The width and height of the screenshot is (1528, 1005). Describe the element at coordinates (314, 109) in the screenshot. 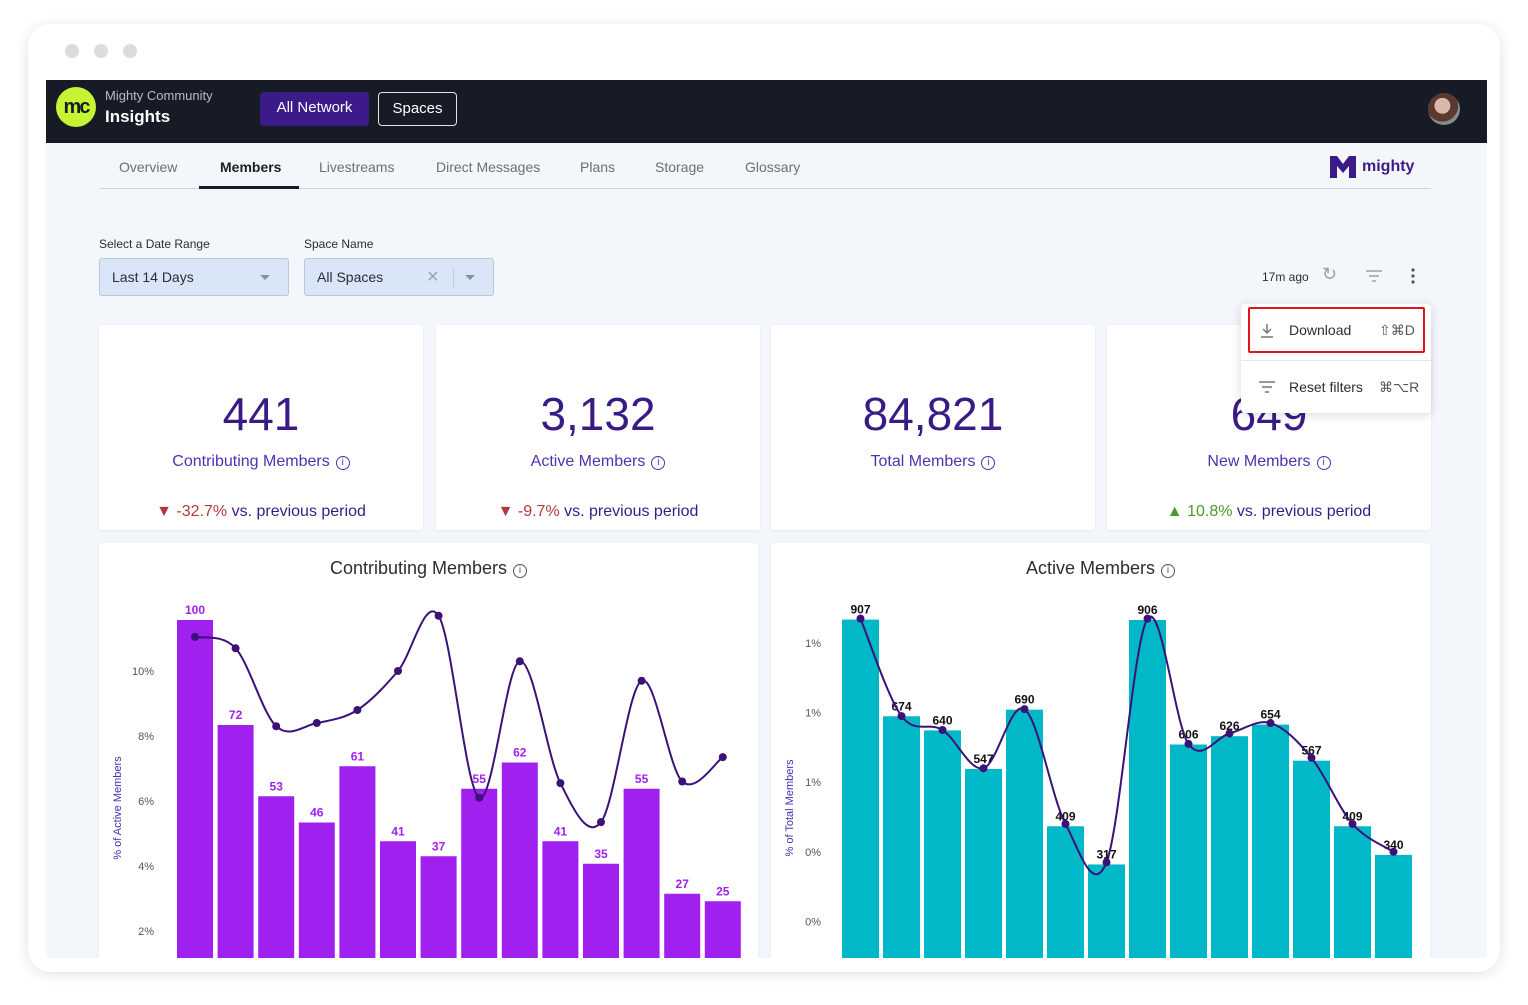

I see `all-network-button: All Network` at that location.